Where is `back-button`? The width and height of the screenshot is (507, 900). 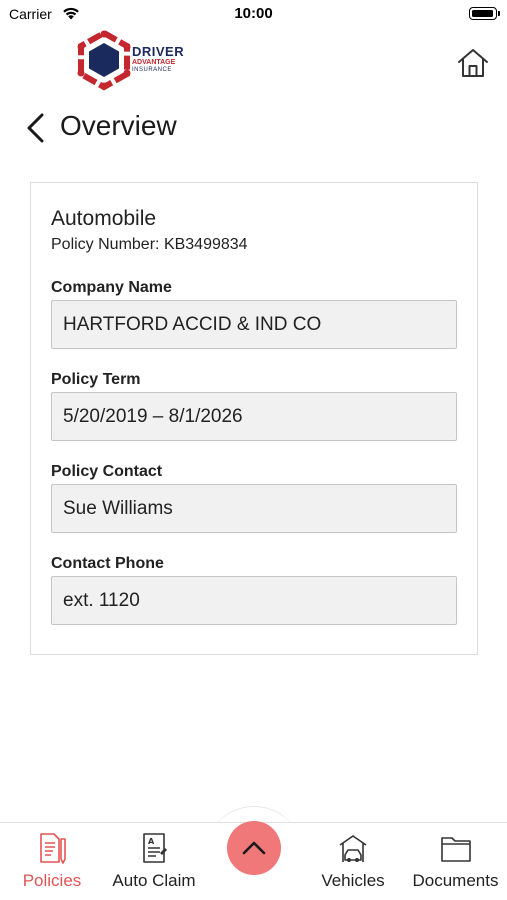
back-button is located at coordinates (36, 128).